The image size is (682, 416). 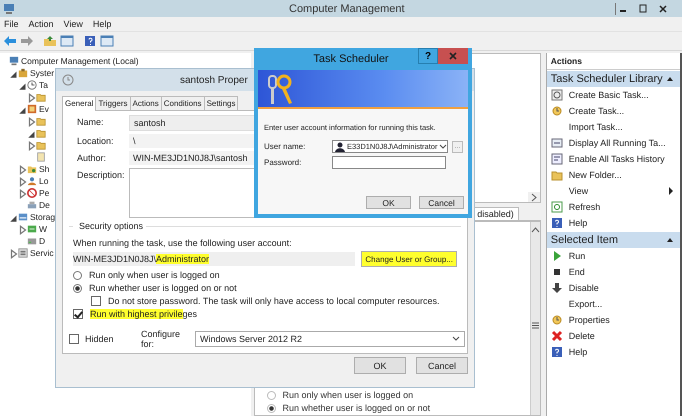 What do you see at coordinates (44, 169) in the screenshot?
I see `tree-item: Sh` at bounding box center [44, 169].